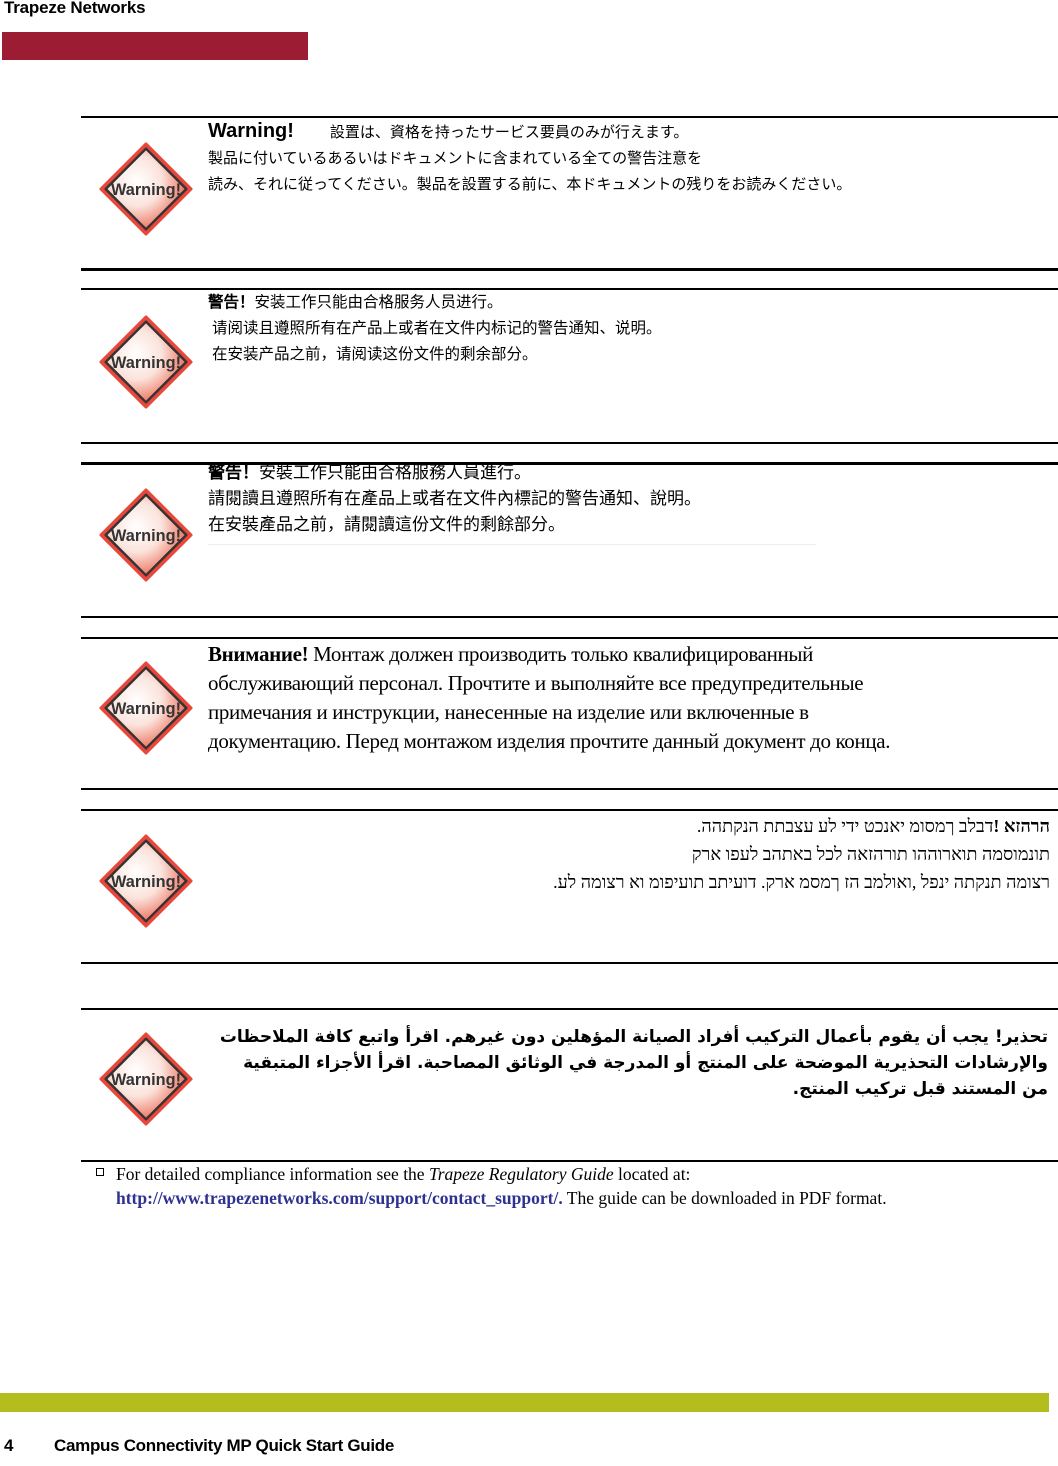 The height and width of the screenshot is (1466, 1058). I want to click on warning-line: 安裝工作只能由合格服務人員進行。, so click(395, 473).